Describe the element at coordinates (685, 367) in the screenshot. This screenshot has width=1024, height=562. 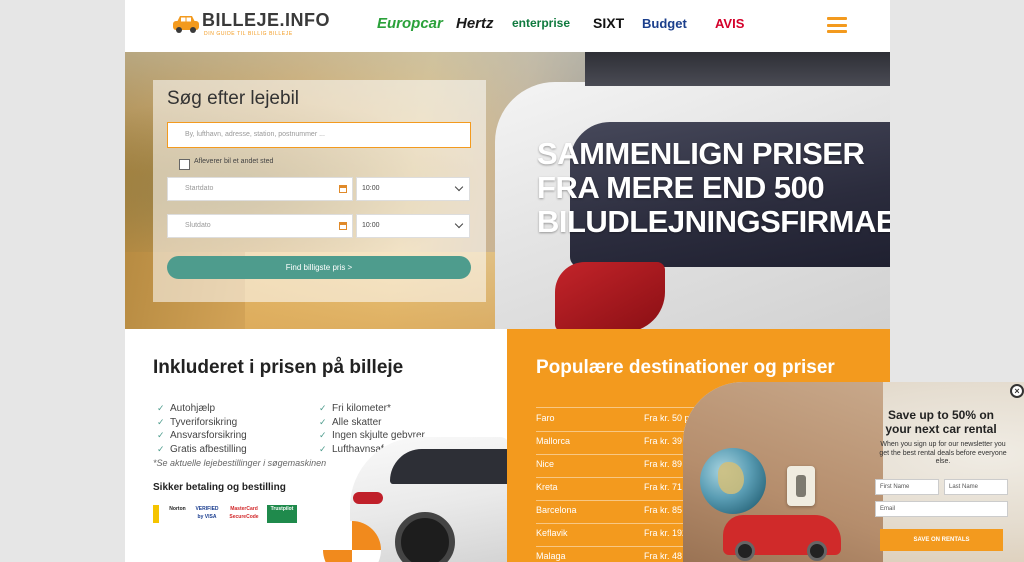
I see `destinations-title: Populære destinationer og priser` at that location.